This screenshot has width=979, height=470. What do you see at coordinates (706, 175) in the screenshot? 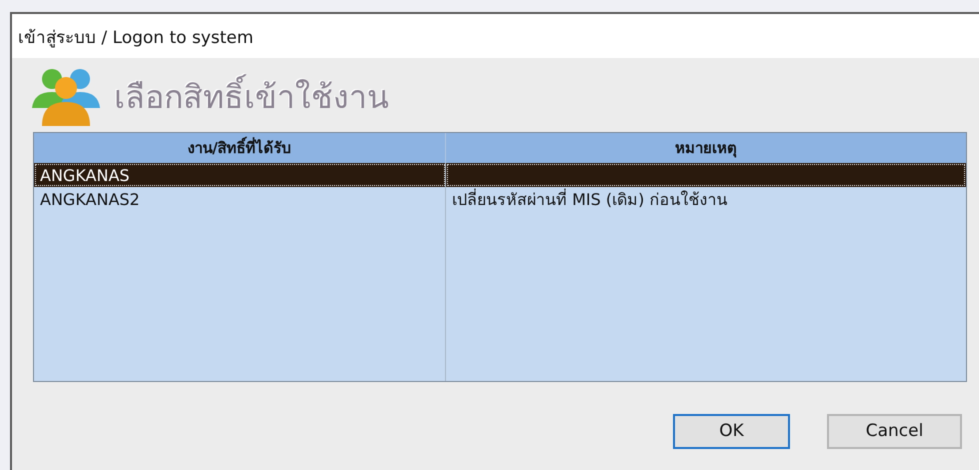
I see `table-cell` at bounding box center [706, 175].